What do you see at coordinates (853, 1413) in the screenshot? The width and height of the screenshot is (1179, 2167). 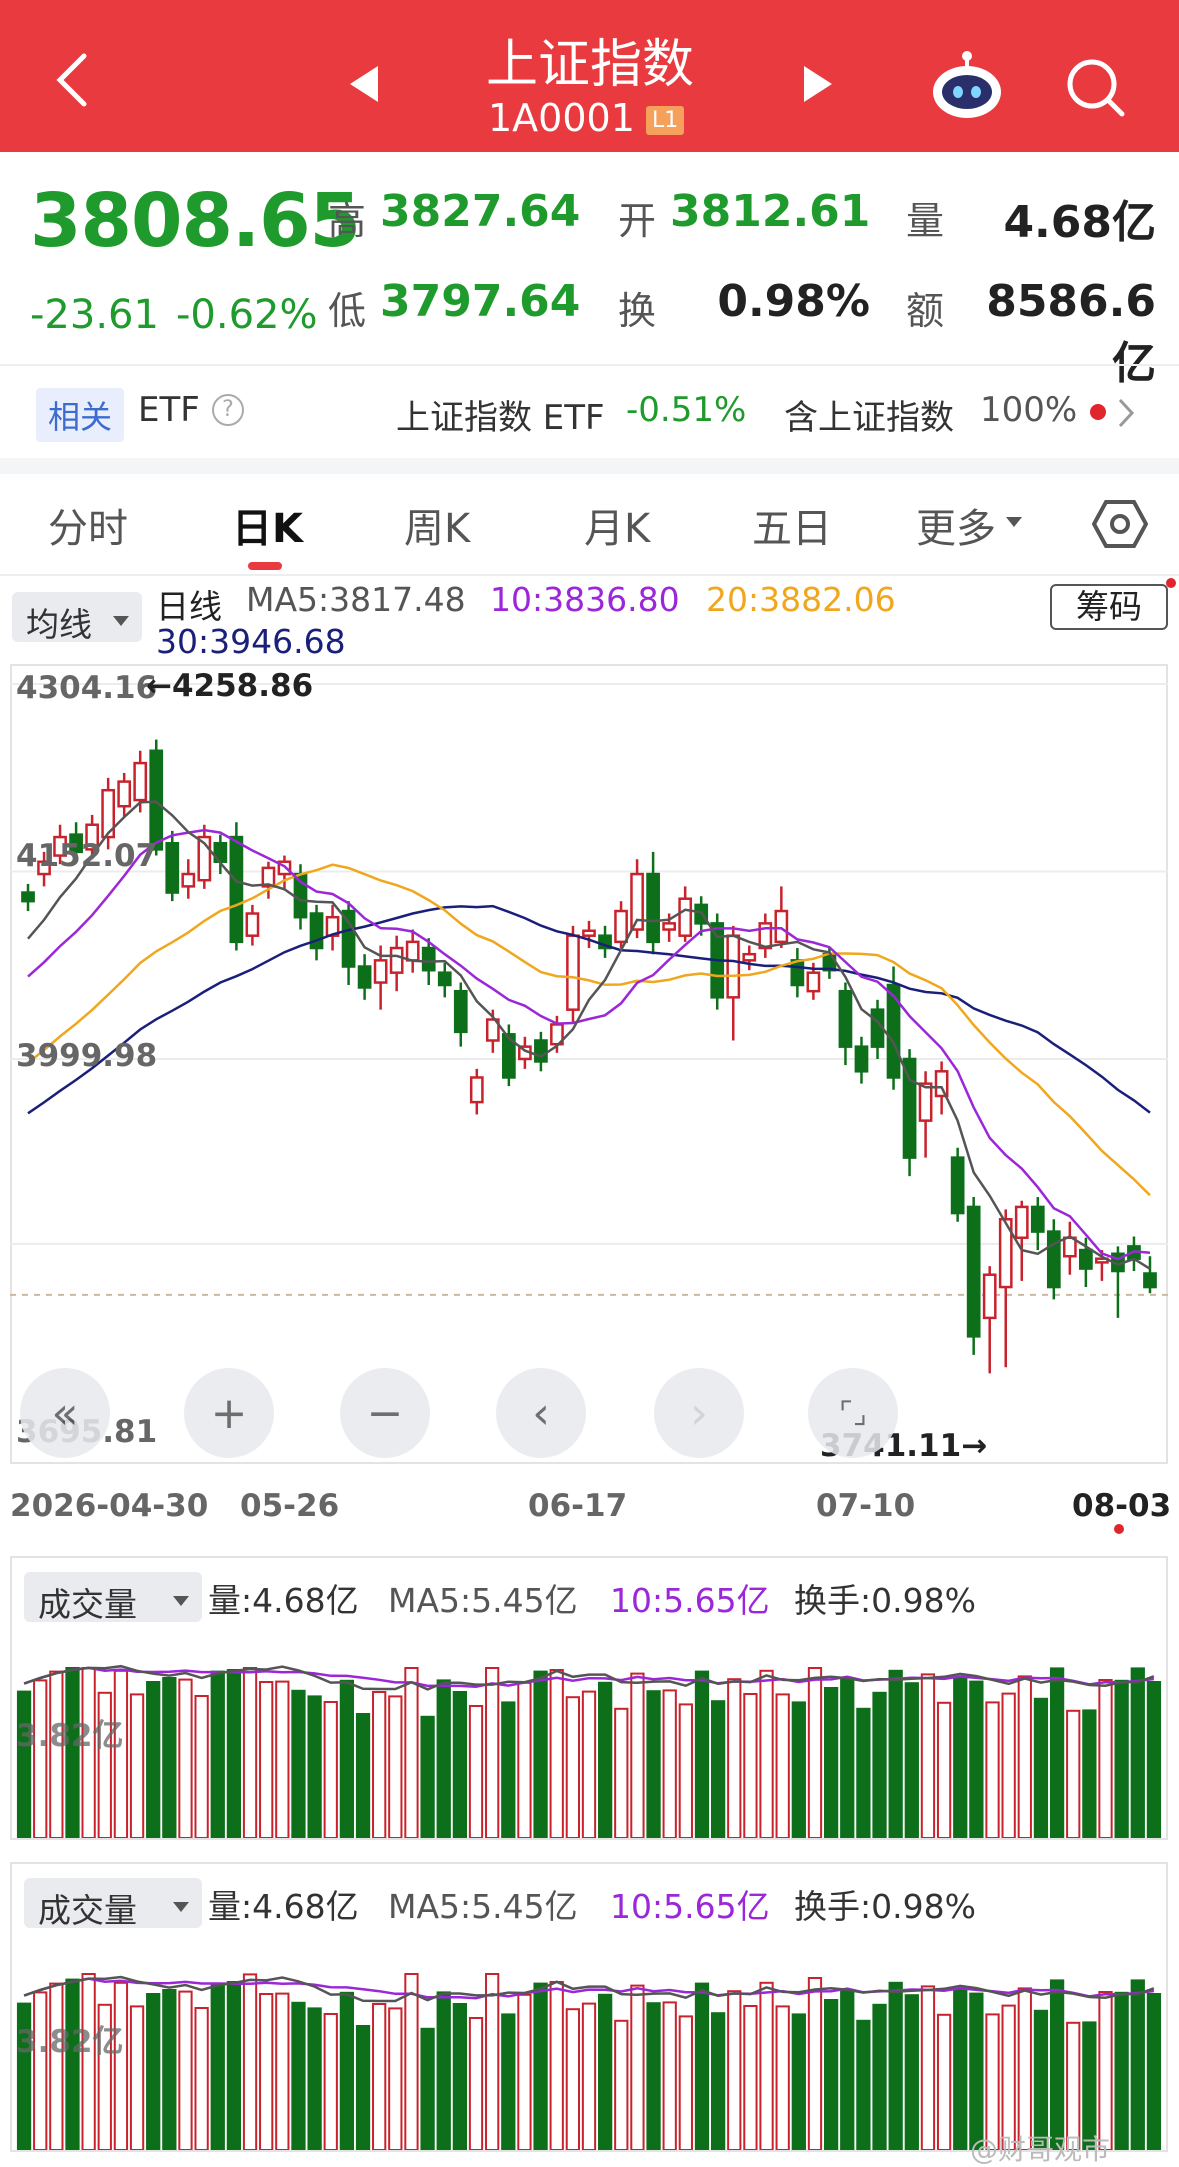 I see `fullscreen-button: ⌜⌟` at bounding box center [853, 1413].